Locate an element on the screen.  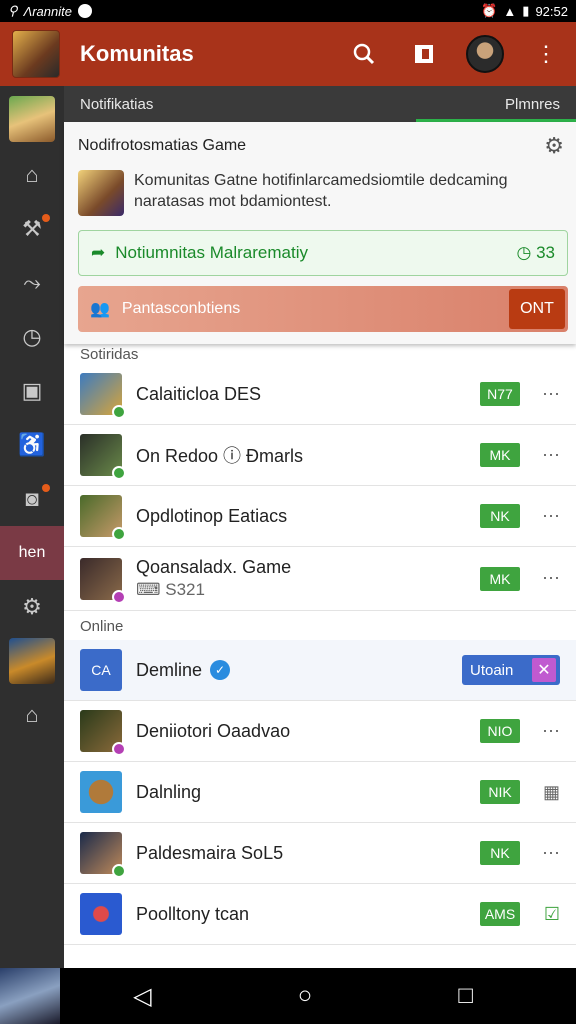
promo-bar: 👥 Pantasconbtiens ONT is located at coordinates (323, 309).